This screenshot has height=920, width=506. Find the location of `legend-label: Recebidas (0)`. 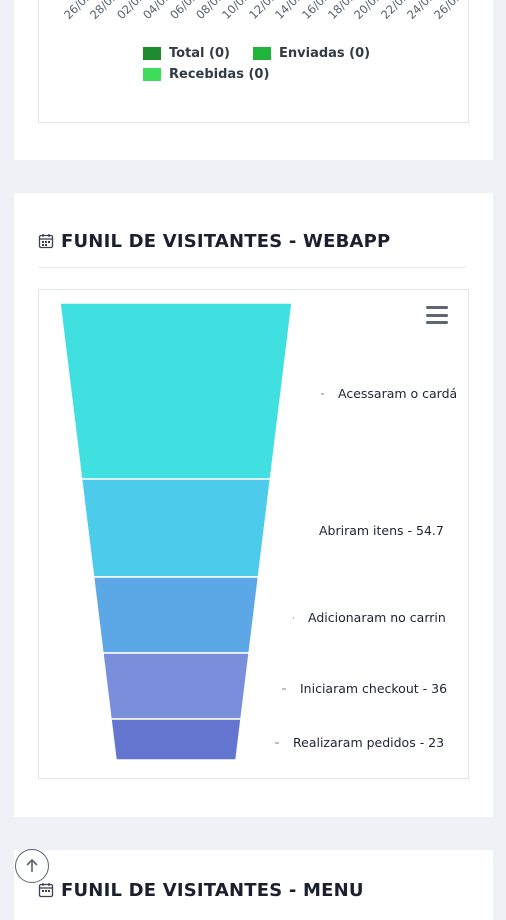

legend-label: Recebidas (0) is located at coordinates (219, 74).